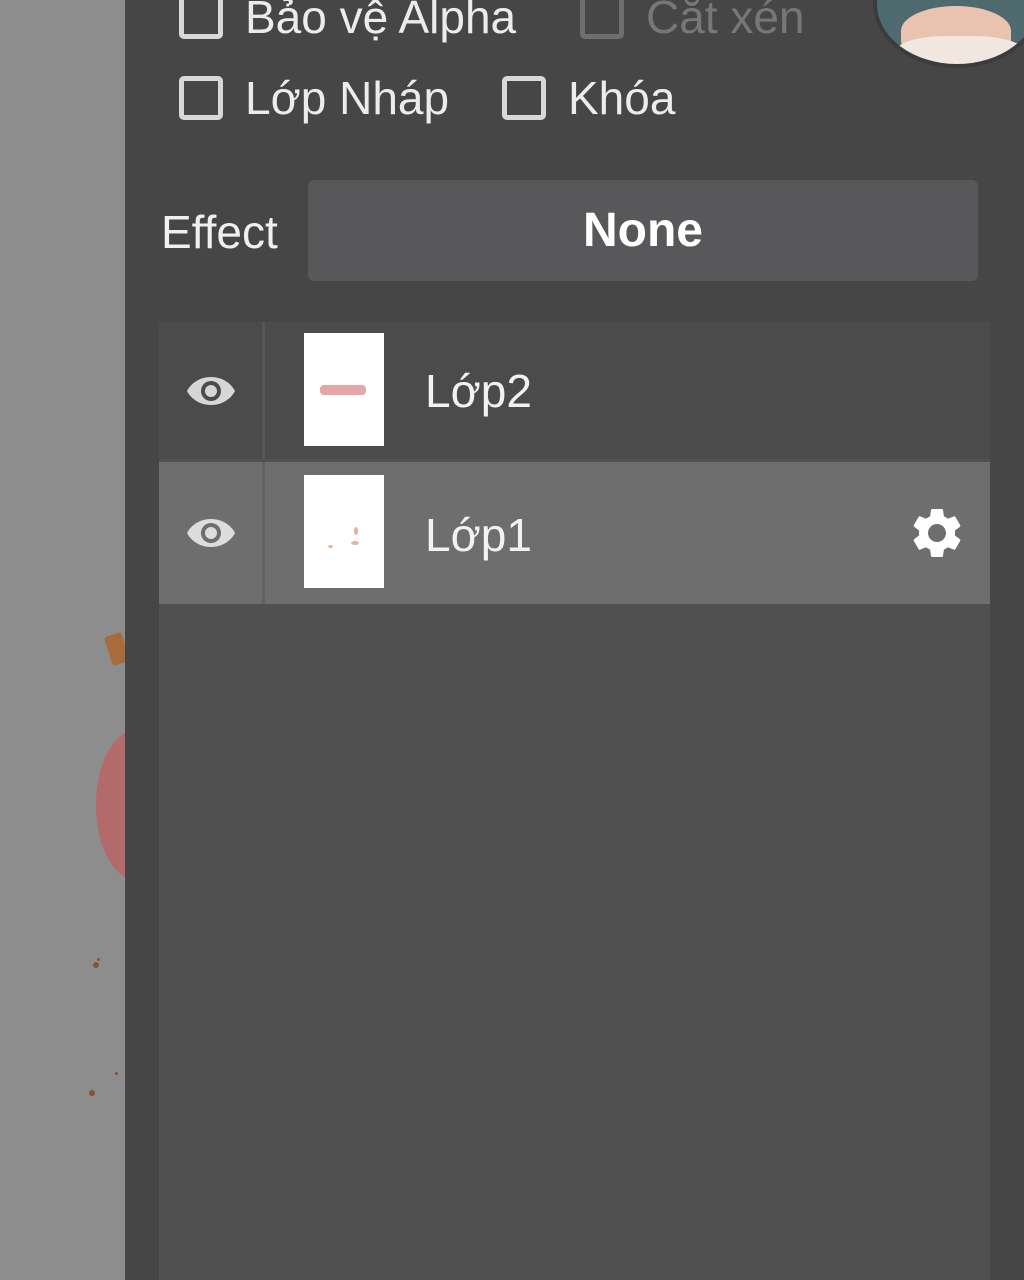  I want to click on draft-layer-option: Lớp Nháp, so click(314, 98).